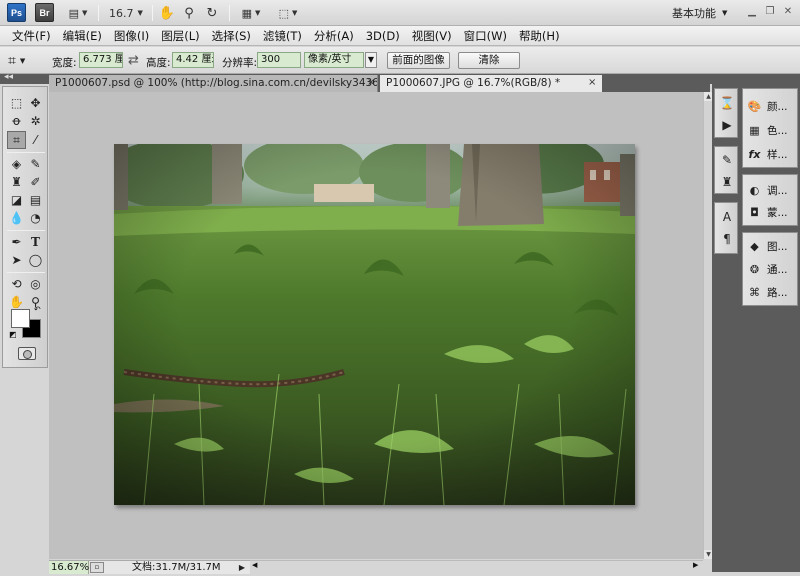 This screenshot has height=576, width=800. What do you see at coordinates (754, 130) in the screenshot?
I see `swatches-grid-icon: ▦` at bounding box center [754, 130].